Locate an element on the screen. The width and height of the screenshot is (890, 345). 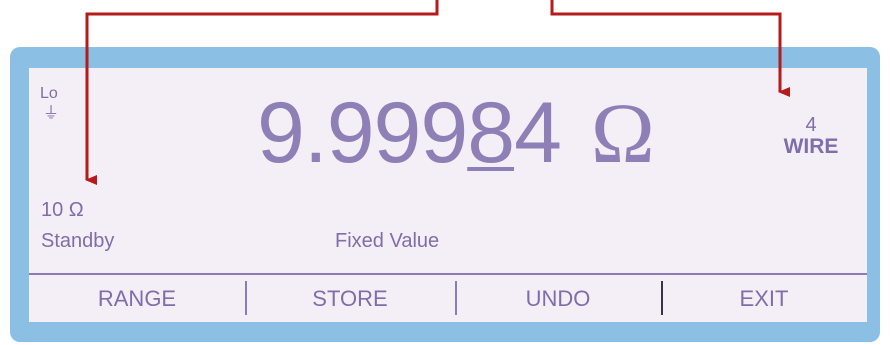
lo-terminal-label: Lo is located at coordinates (49, 93).